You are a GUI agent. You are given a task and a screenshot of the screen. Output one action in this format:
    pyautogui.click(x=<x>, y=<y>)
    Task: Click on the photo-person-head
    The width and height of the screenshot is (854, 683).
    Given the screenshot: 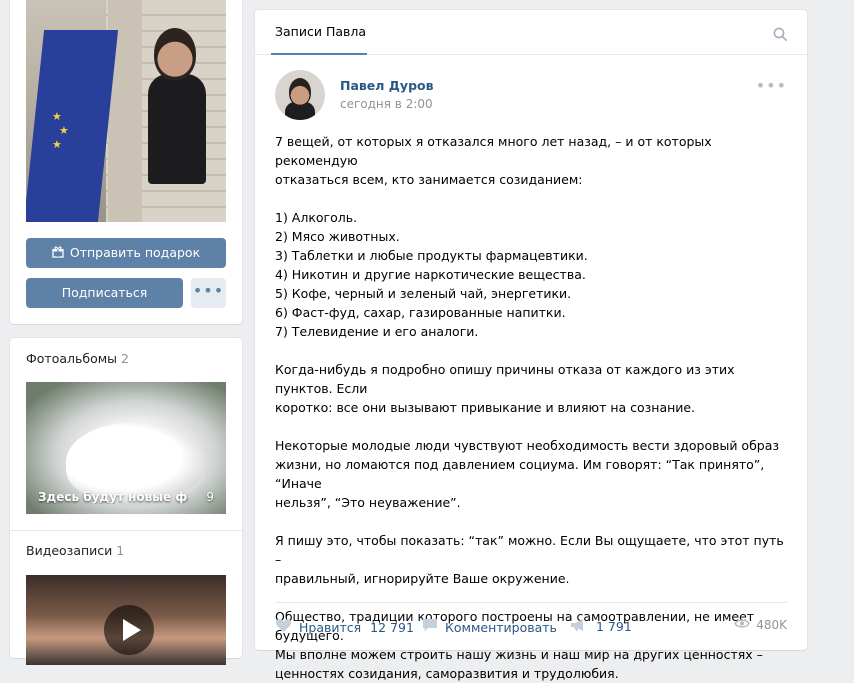 What is the action you would take?
    pyautogui.click(x=175, y=54)
    